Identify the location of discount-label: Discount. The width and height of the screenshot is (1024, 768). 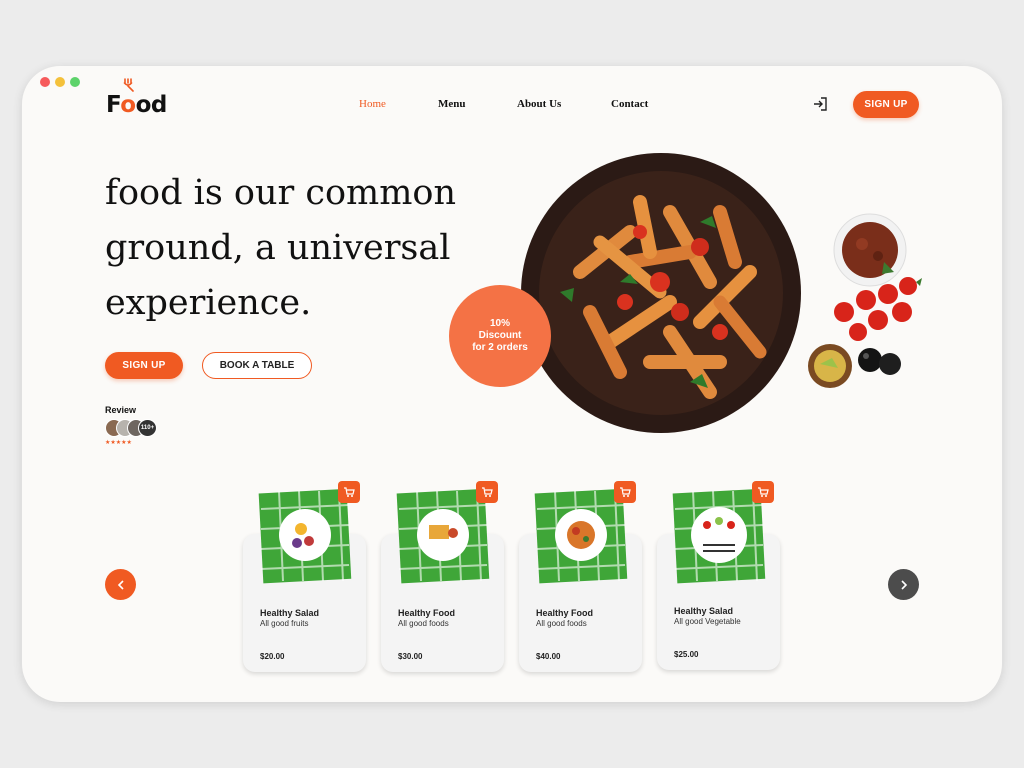
(500, 335).